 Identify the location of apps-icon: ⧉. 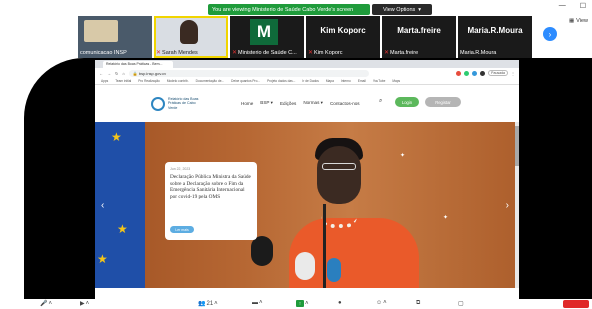
(418, 303).